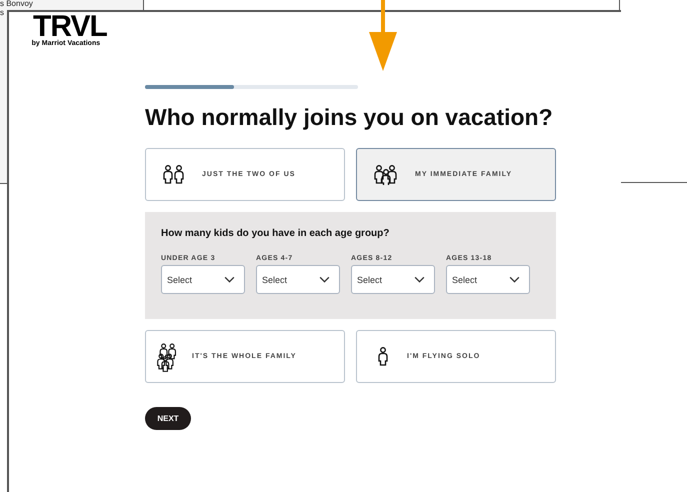 This screenshot has height=492, width=687. I want to click on family-icon, so click(386, 174).